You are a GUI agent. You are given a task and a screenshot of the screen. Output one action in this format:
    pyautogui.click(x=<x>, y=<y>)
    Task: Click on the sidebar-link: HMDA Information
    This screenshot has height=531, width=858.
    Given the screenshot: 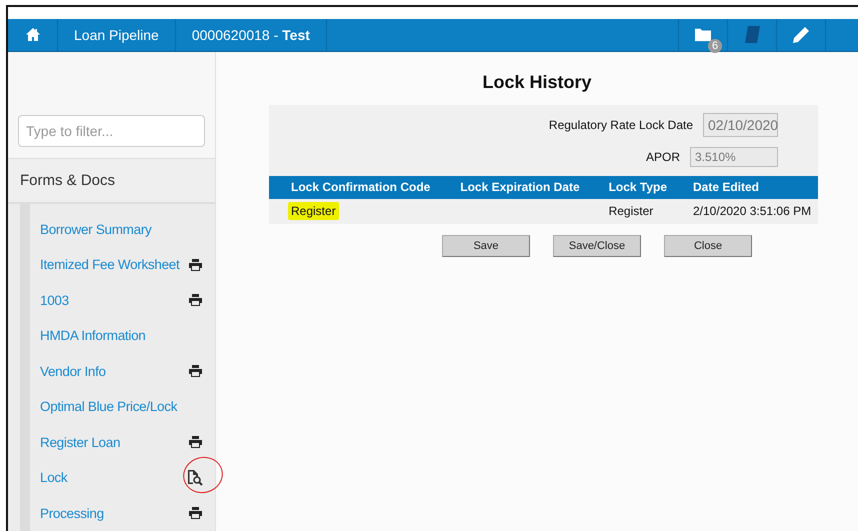 What is the action you would take?
    pyautogui.click(x=93, y=336)
    